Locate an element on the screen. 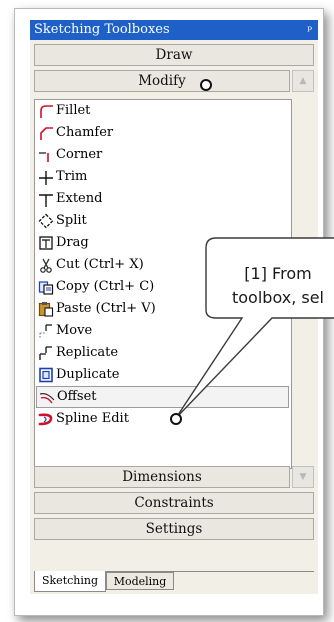  section-settings: Settings is located at coordinates (174, 529).